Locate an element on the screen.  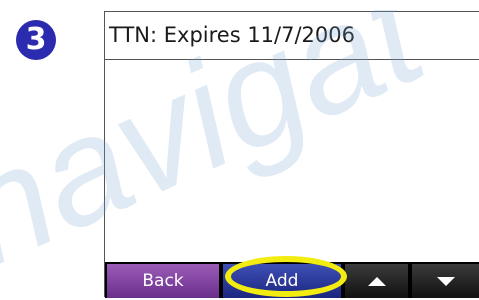
scroll-up-button is located at coordinates (376, 281).